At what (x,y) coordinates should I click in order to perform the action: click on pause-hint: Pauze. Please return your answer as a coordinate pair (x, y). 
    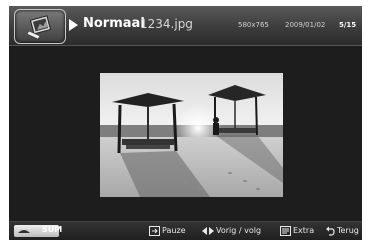
    Looking at the image, I should click on (167, 231).